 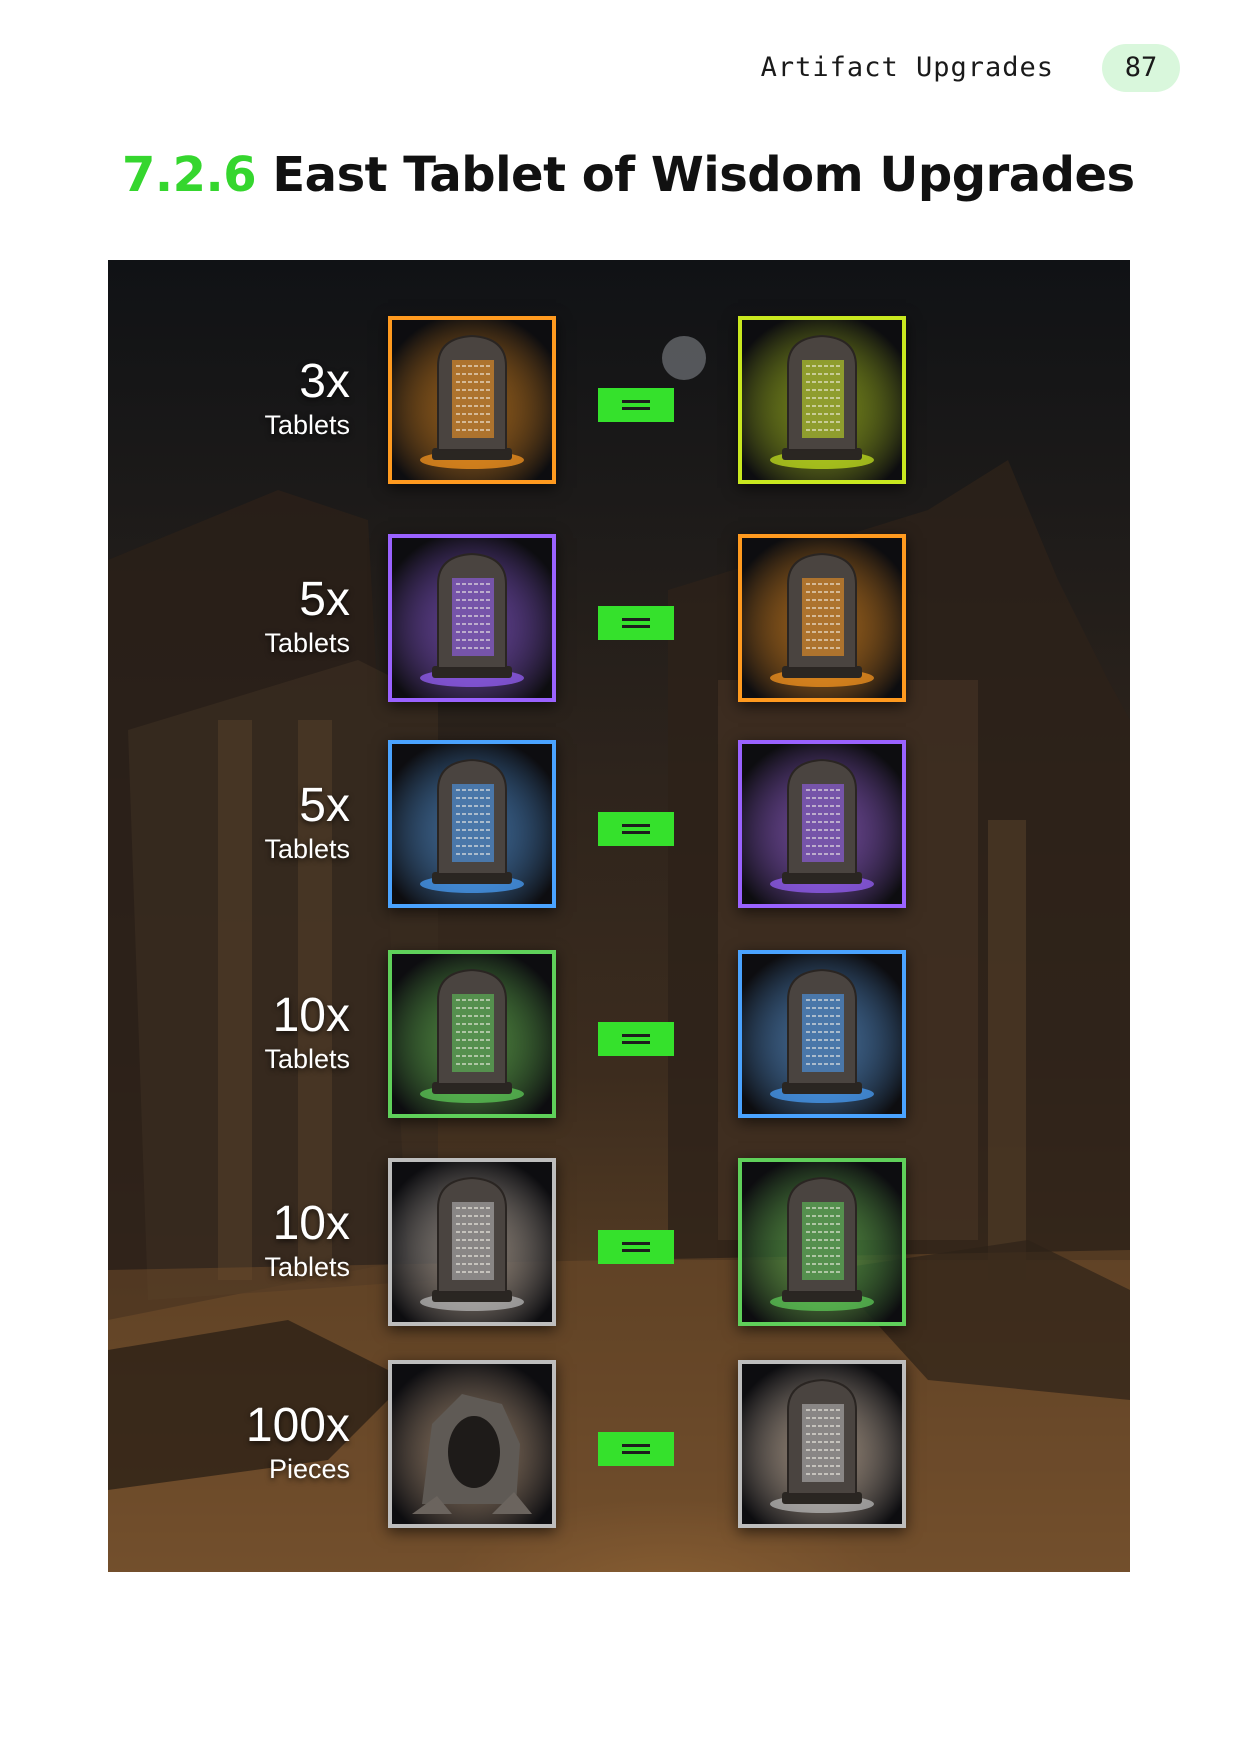 What do you see at coordinates (1141, 68) in the screenshot?
I see `page-number-badge: 87` at bounding box center [1141, 68].